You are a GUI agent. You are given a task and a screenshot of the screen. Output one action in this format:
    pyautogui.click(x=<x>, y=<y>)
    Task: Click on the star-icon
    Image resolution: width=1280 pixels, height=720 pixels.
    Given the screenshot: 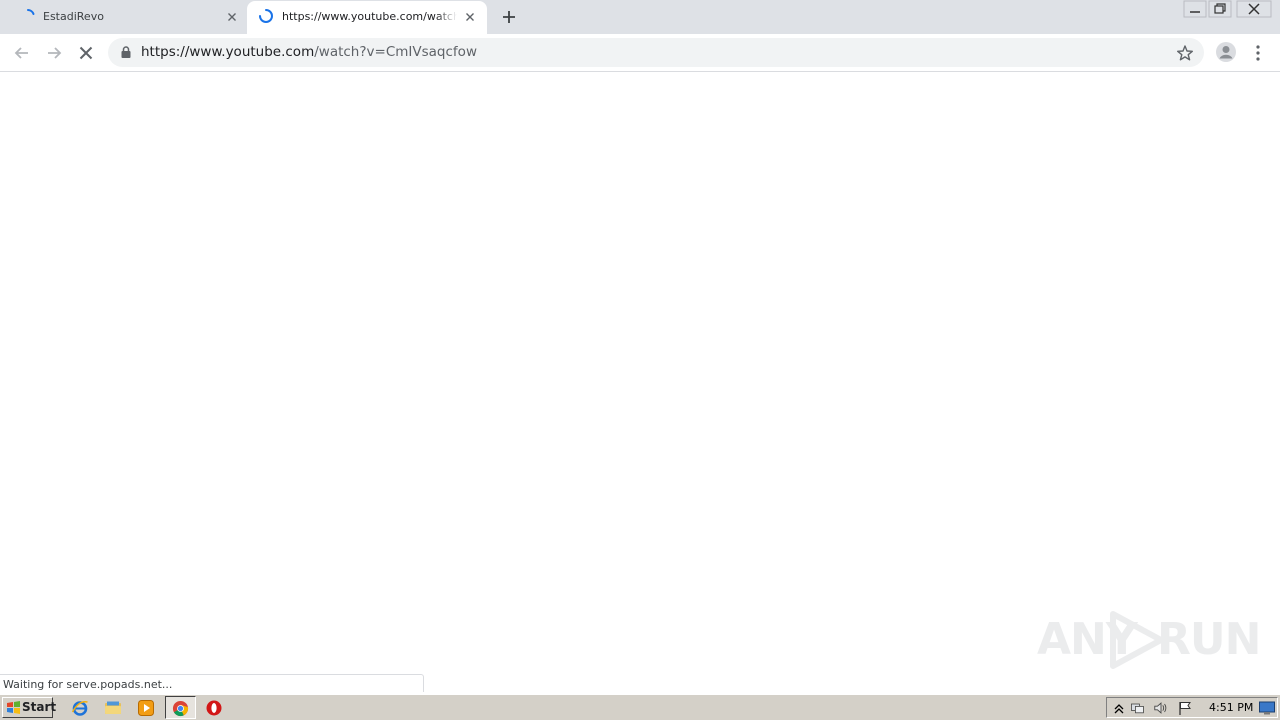 What is the action you would take?
    pyautogui.click(x=1185, y=53)
    